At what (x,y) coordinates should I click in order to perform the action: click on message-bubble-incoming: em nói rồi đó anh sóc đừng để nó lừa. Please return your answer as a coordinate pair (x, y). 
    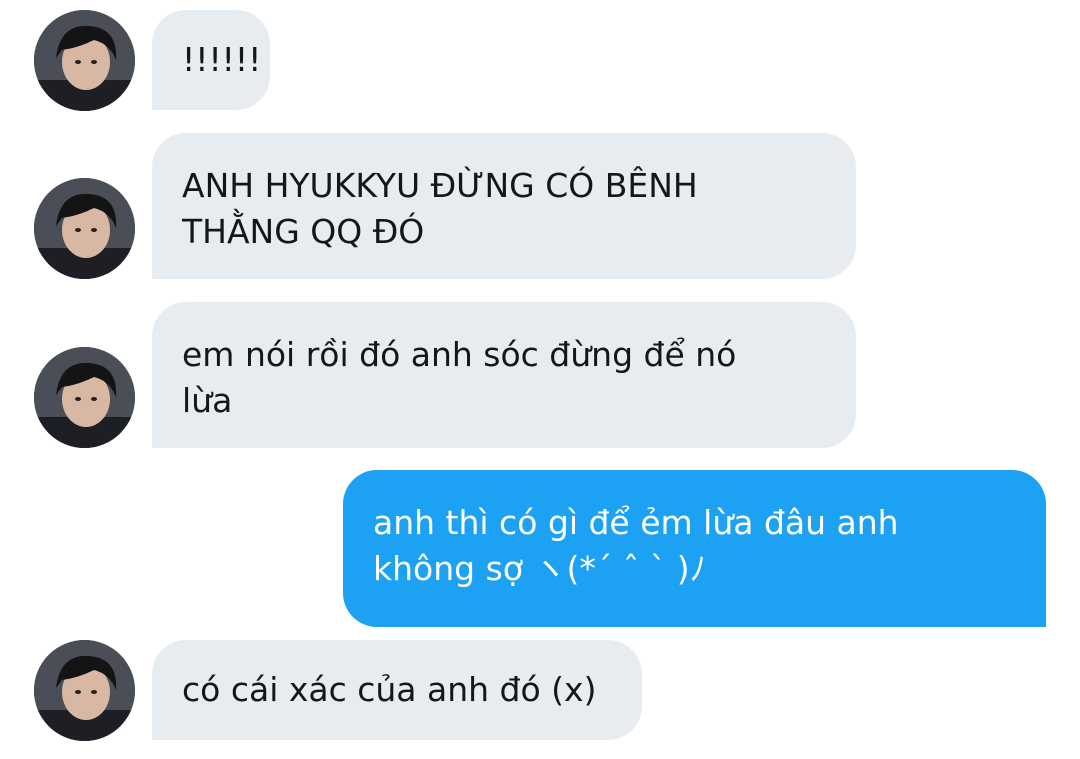
    Looking at the image, I should click on (504, 375).